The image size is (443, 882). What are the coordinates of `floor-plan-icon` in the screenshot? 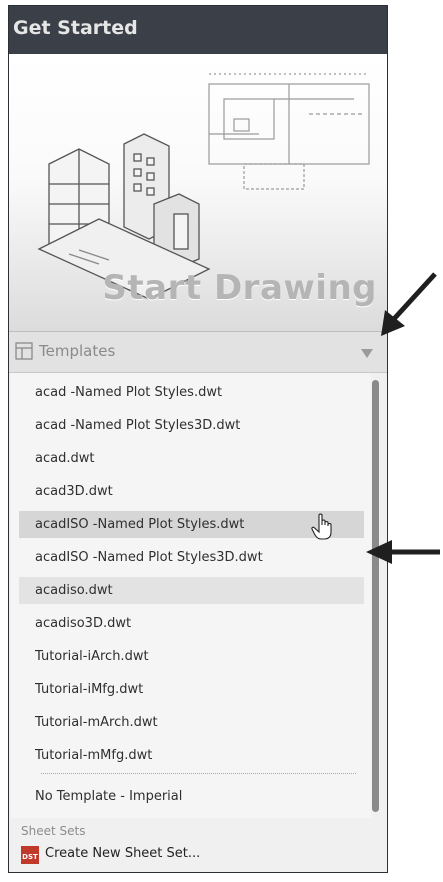 It's located at (289, 131).